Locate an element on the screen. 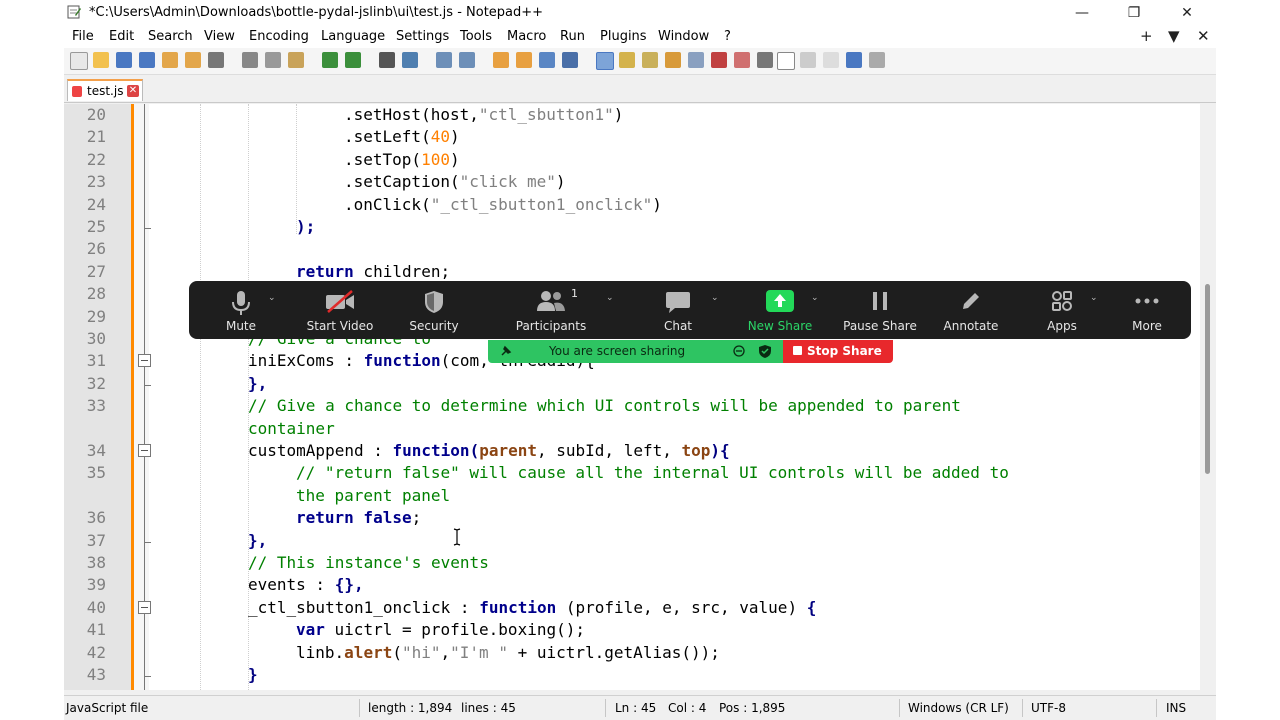 This screenshot has height=720, width=1280. status-insert-mode: INS is located at coordinates (1176, 708).